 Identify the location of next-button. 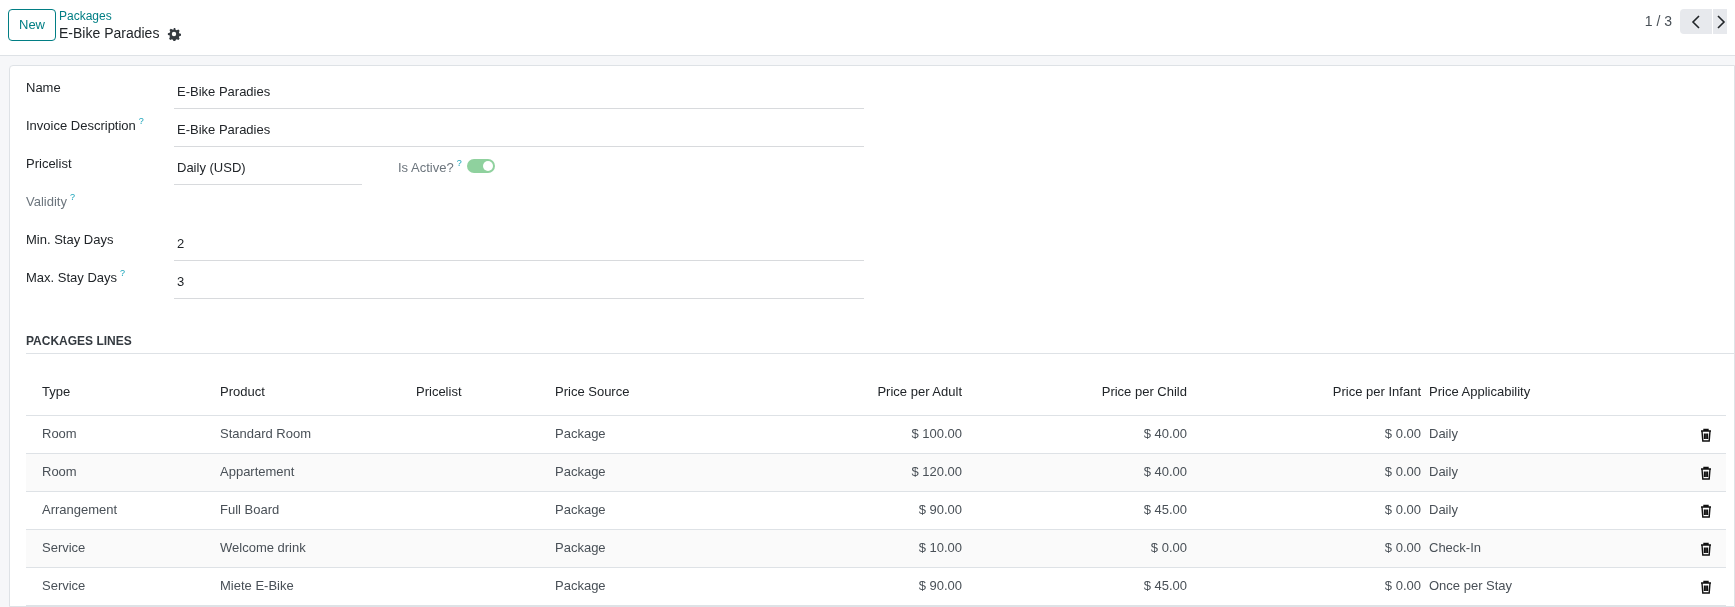
(1720, 21).